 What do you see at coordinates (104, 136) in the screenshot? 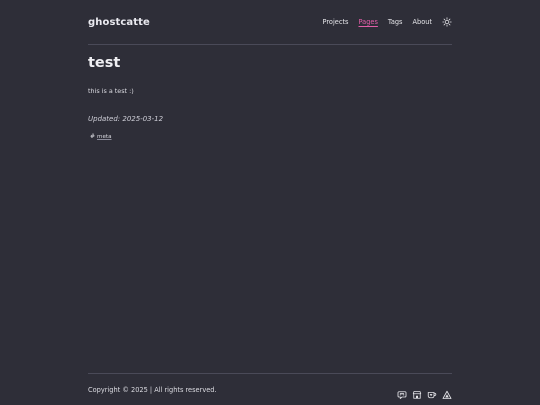
I see `tag-label: meta` at bounding box center [104, 136].